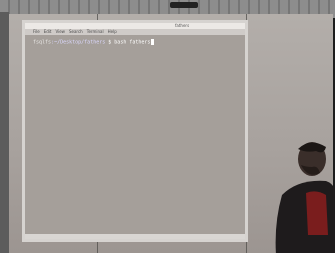 This screenshot has height=253, width=335. Describe the element at coordinates (317, 213) in the screenshot. I see `presenter-shirt` at that location.